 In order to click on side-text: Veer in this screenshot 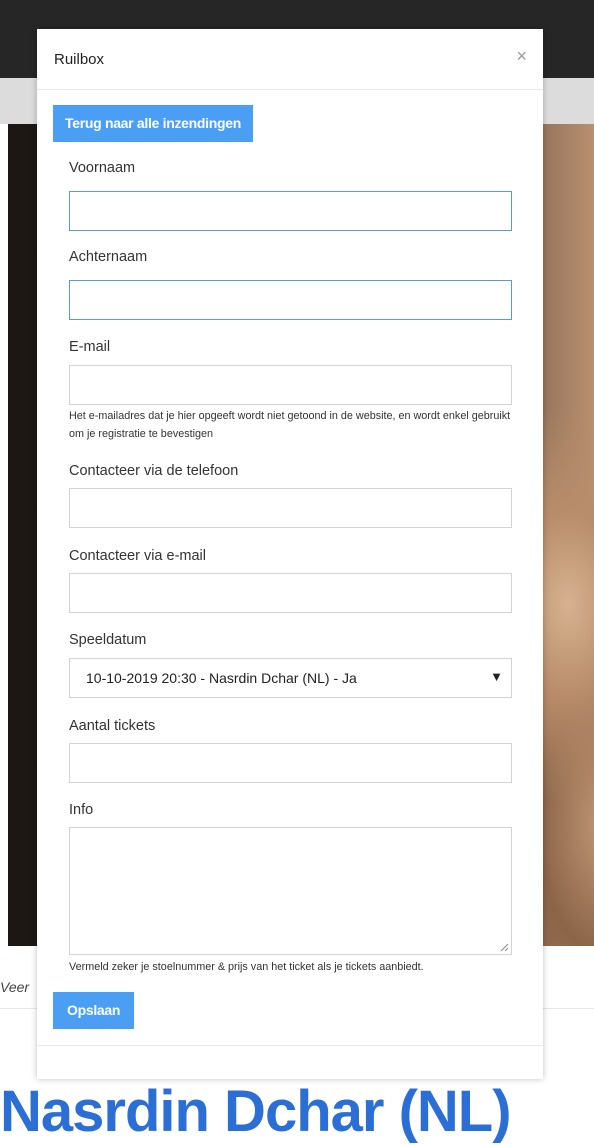, I will do `click(15, 987)`.